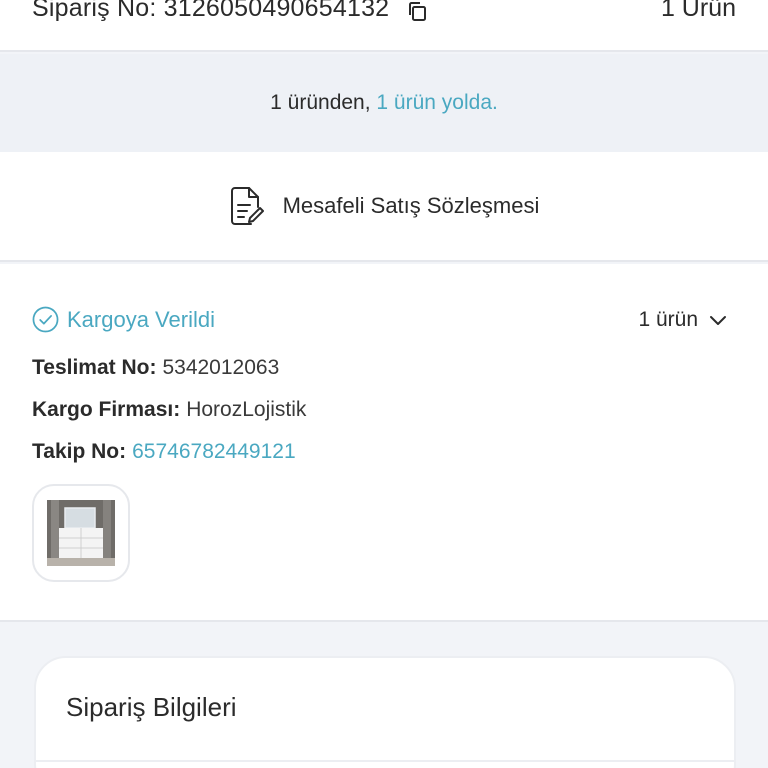  Describe the element at coordinates (385, 761) in the screenshot. I see `divider` at that location.